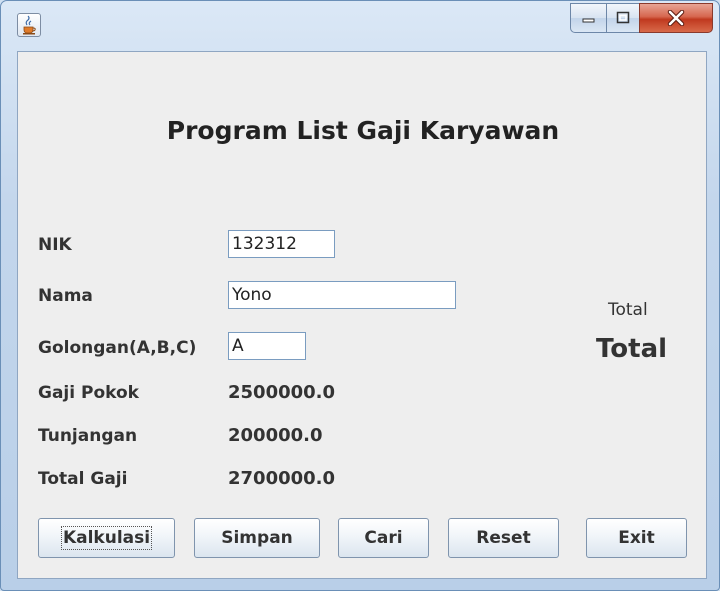 This screenshot has height=591, width=720. I want to click on close-icon, so click(676, 18).